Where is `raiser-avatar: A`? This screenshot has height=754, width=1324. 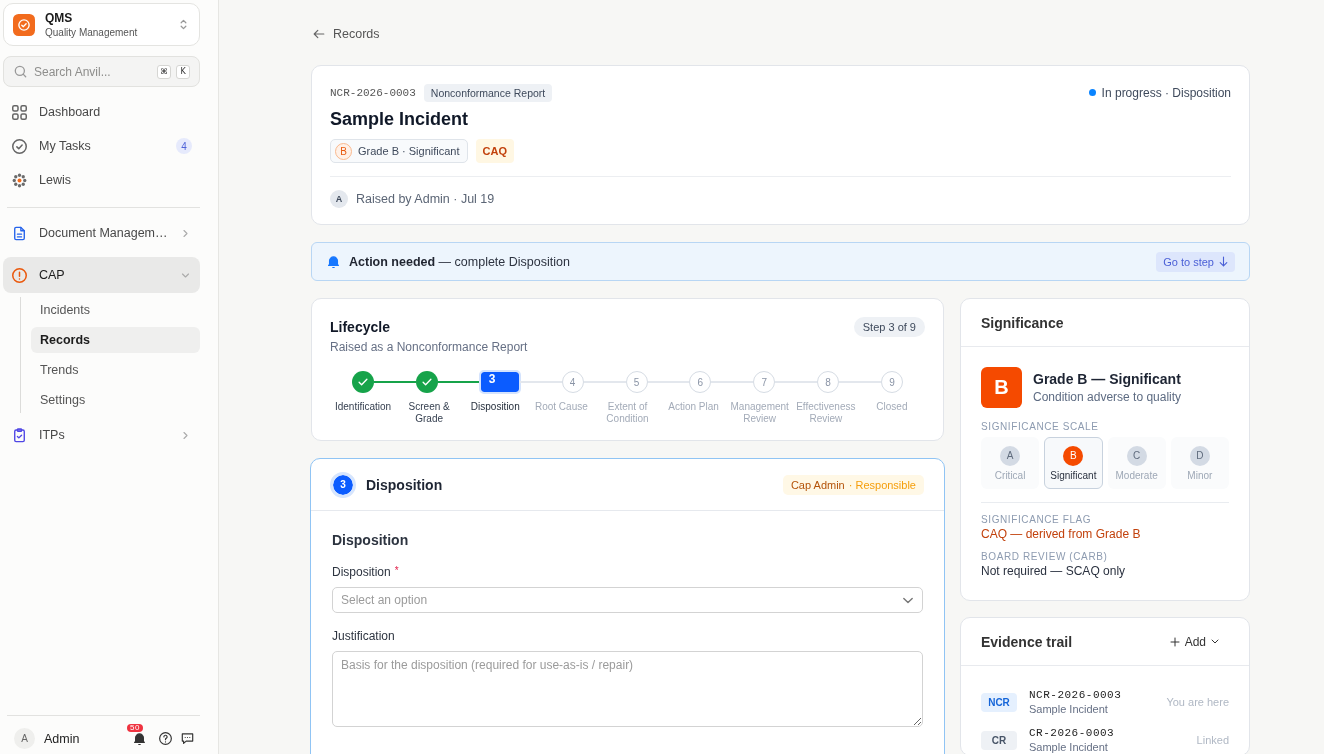
raiser-avatar: A is located at coordinates (339, 198).